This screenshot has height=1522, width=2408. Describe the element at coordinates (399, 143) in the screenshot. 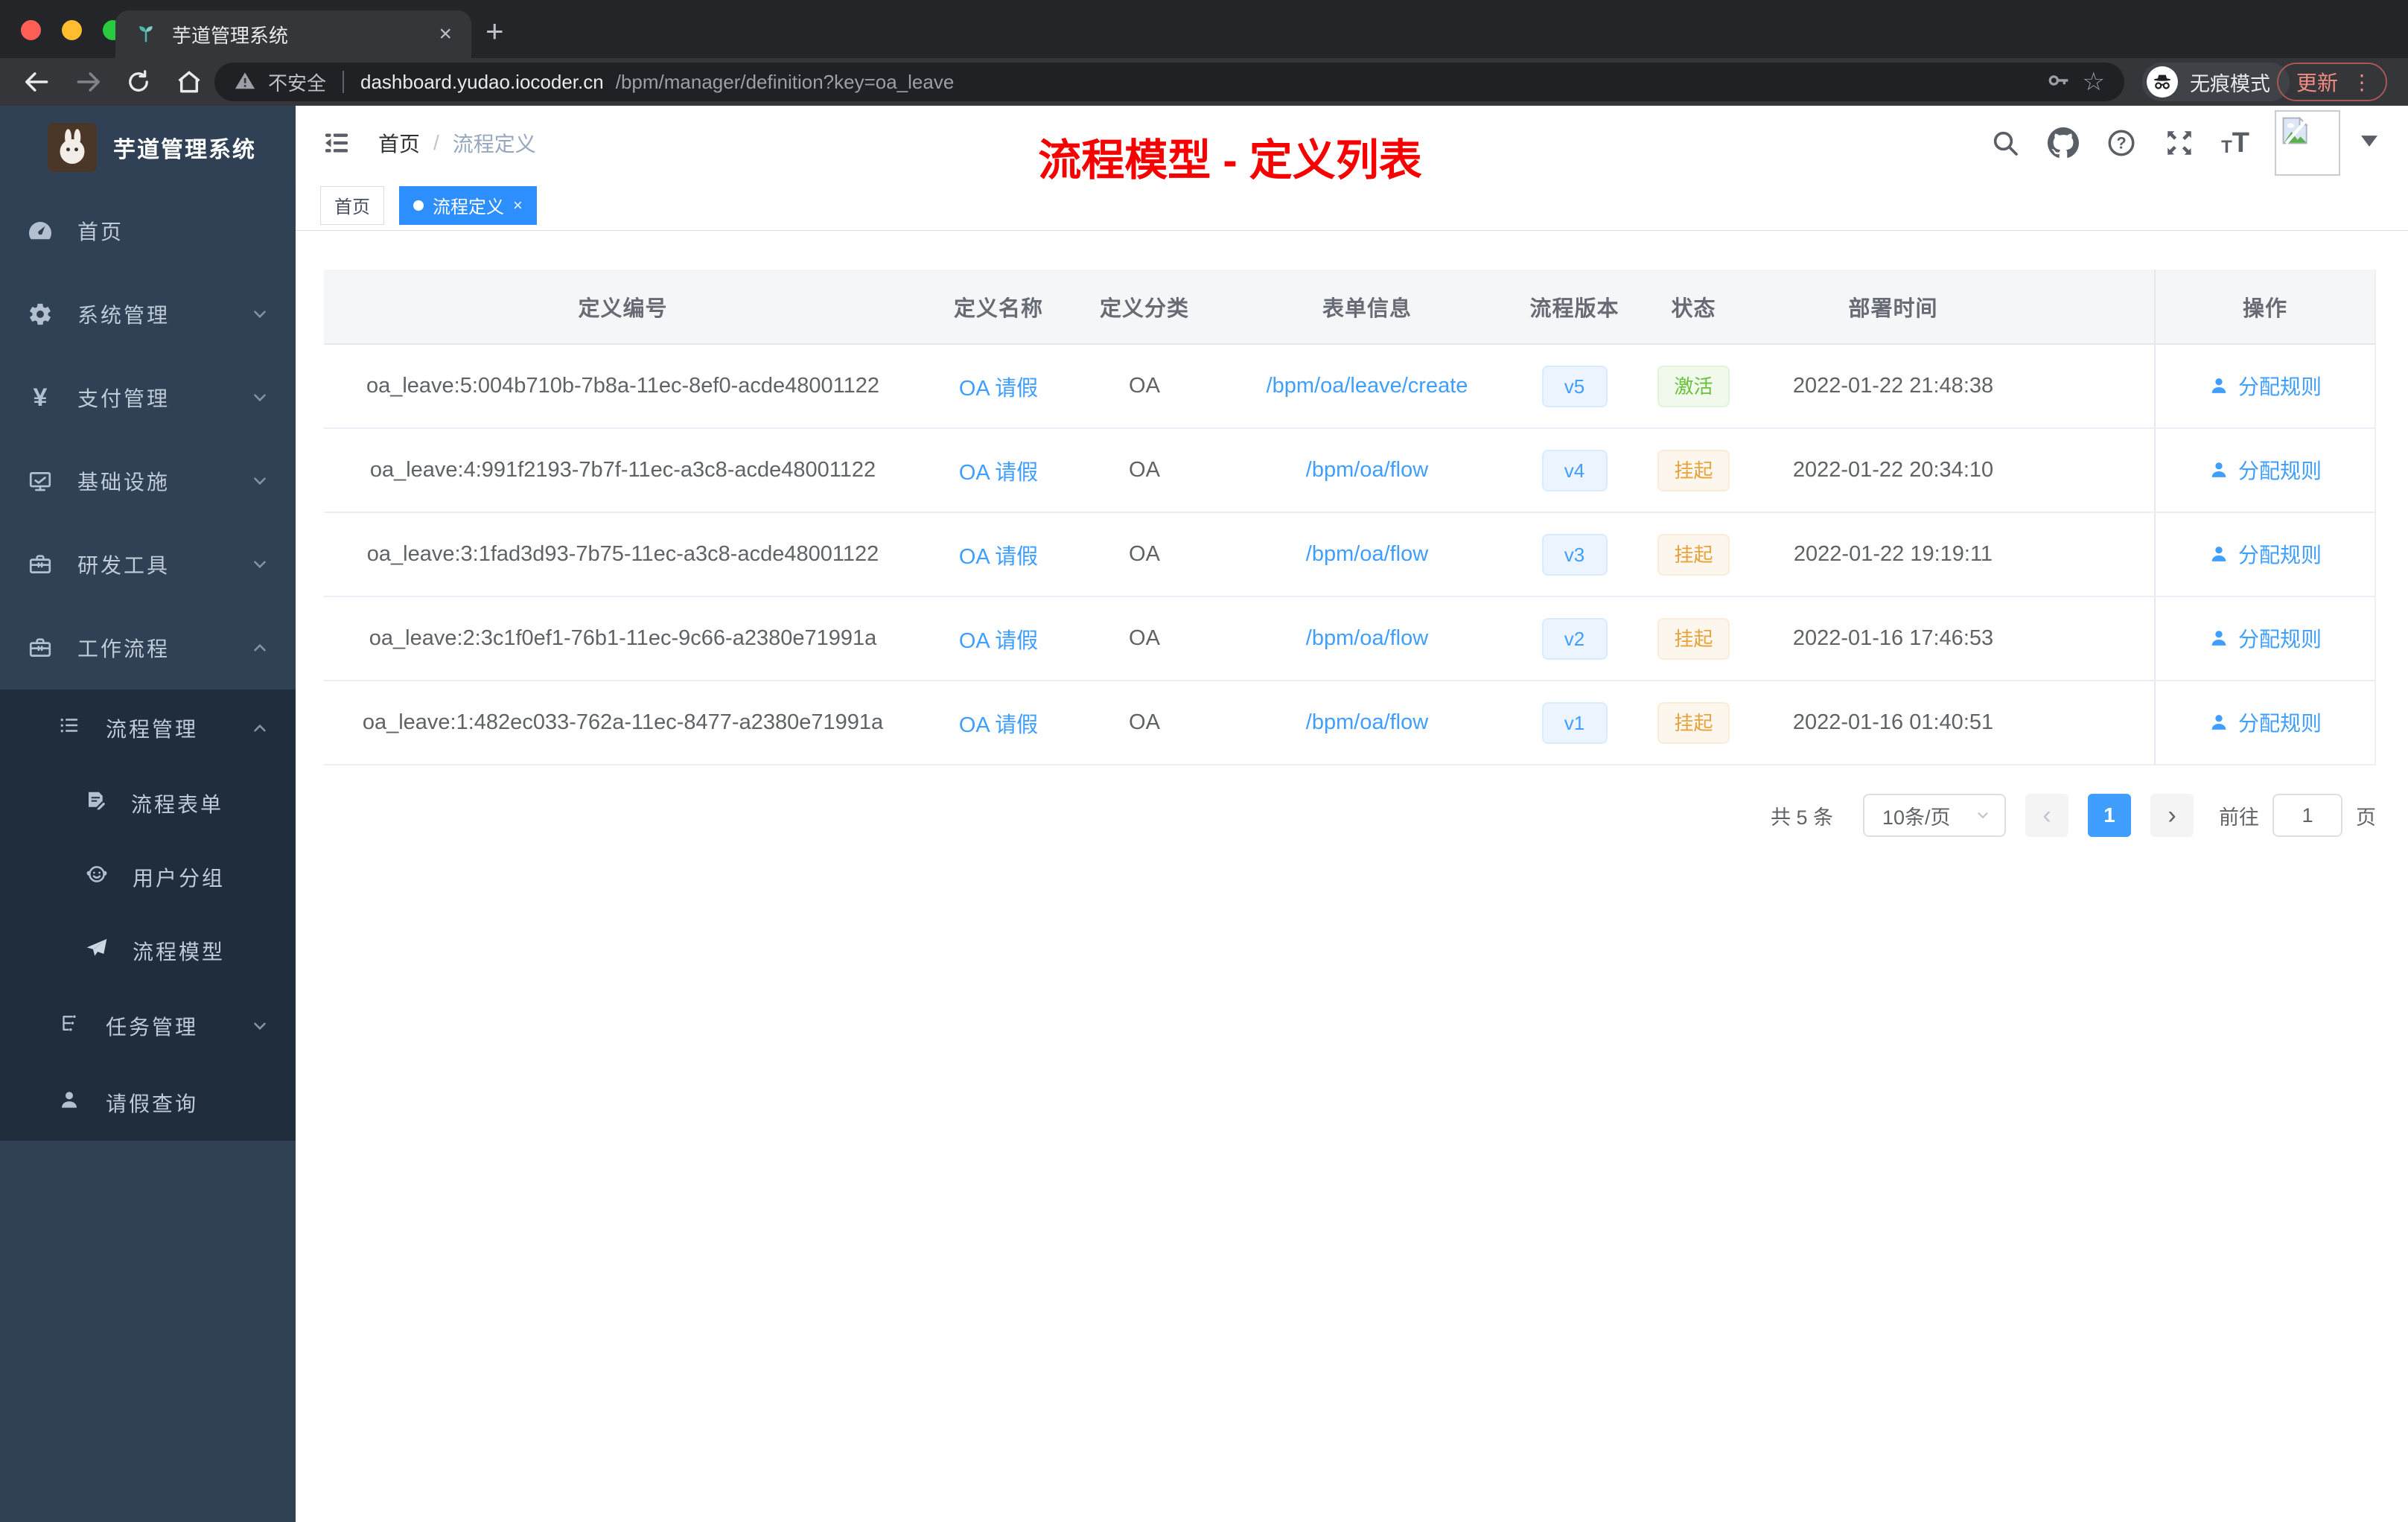

I see `breadcrumb-home: 首页` at that location.